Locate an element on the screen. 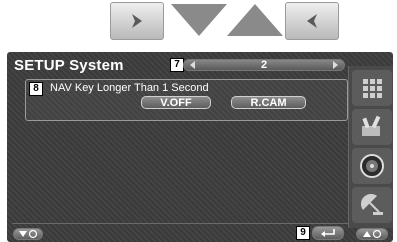 The height and width of the screenshot is (242, 397). down-arrow-graphic is located at coordinates (199, 20).